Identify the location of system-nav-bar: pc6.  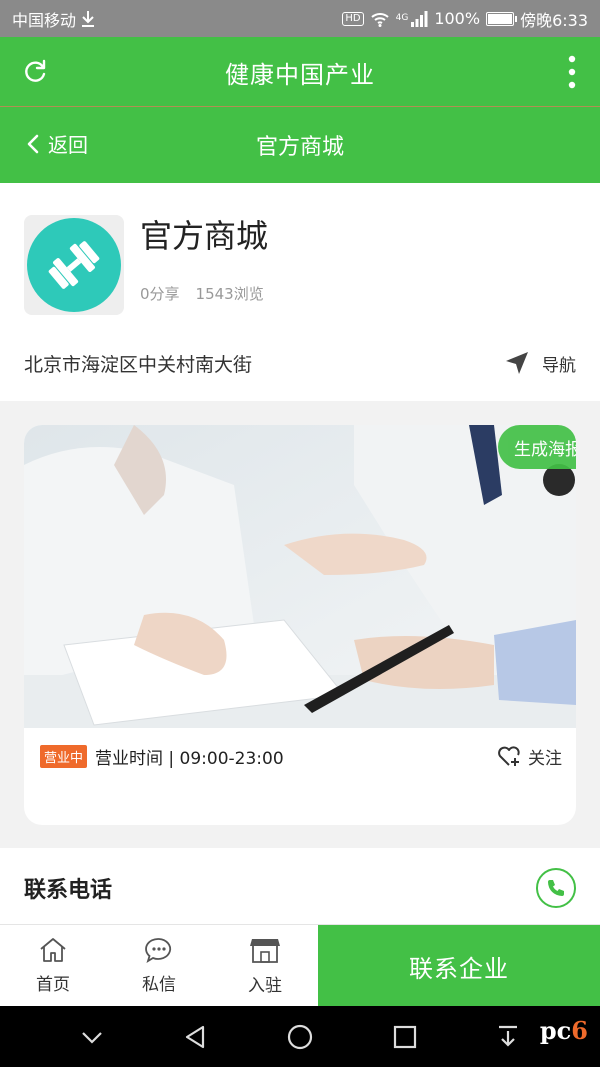
(300, 1036).